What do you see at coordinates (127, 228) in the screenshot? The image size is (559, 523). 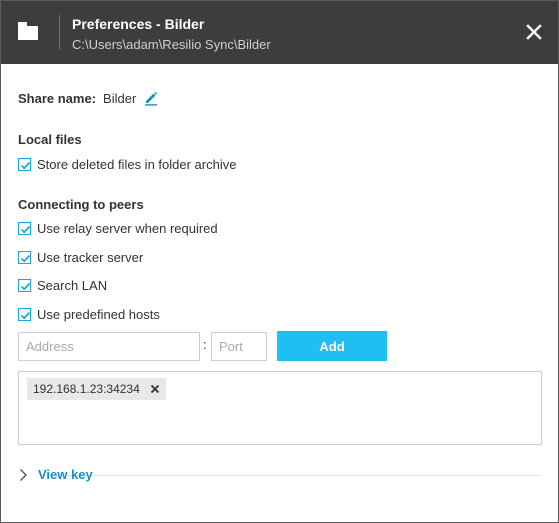 I see `checkbox-label: Use relay server when required` at bounding box center [127, 228].